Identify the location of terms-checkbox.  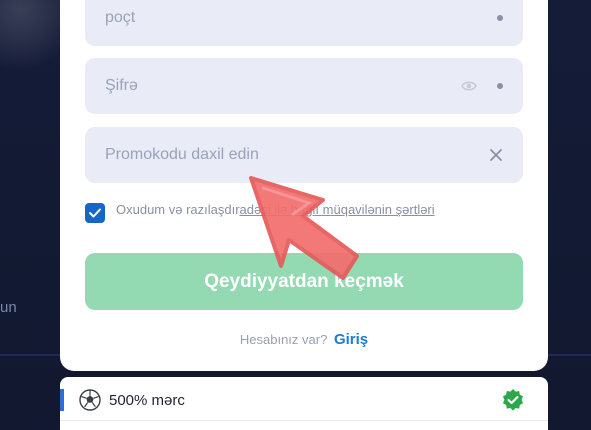
(95, 213).